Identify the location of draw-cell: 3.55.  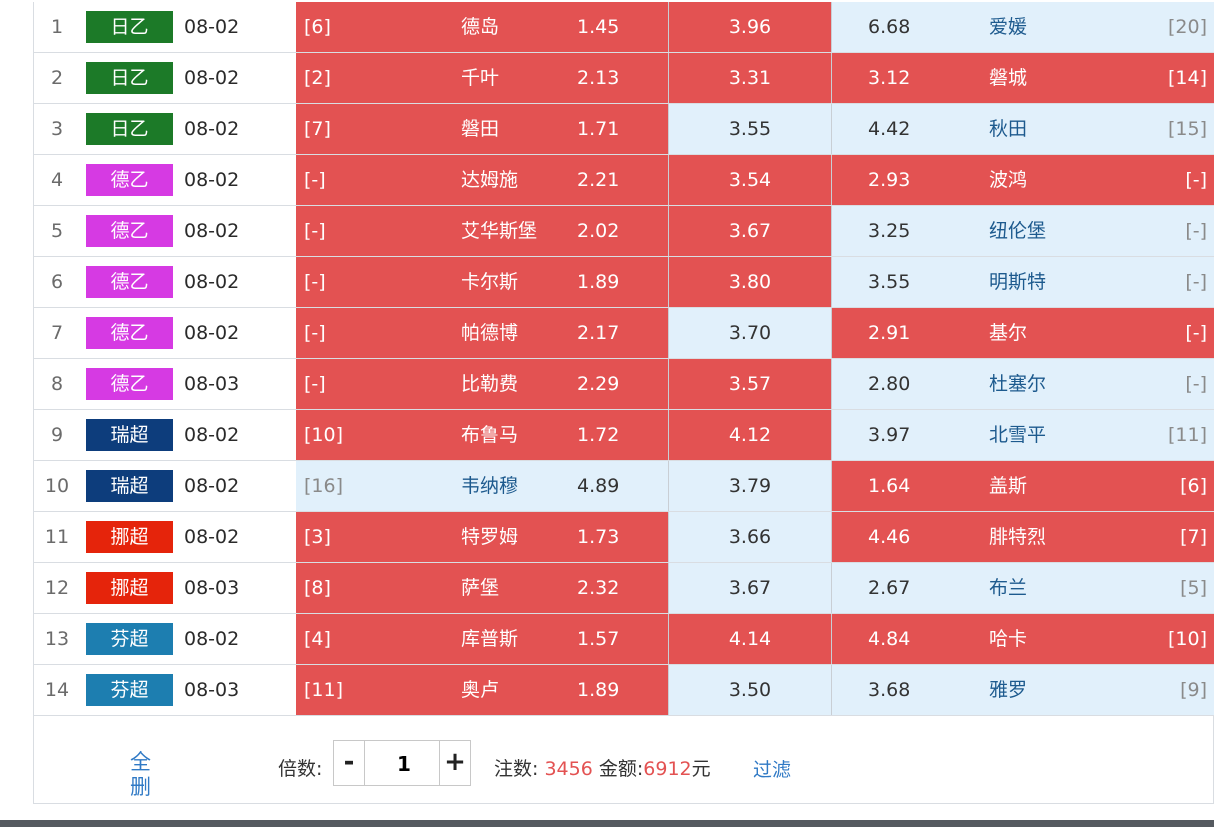
(749, 129).